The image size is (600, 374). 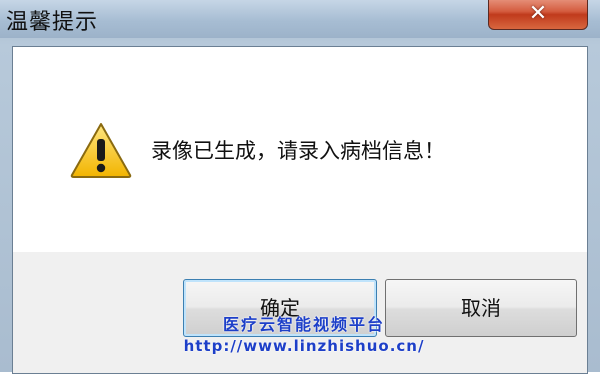 I want to click on close-icon: ✕, so click(x=538, y=13).